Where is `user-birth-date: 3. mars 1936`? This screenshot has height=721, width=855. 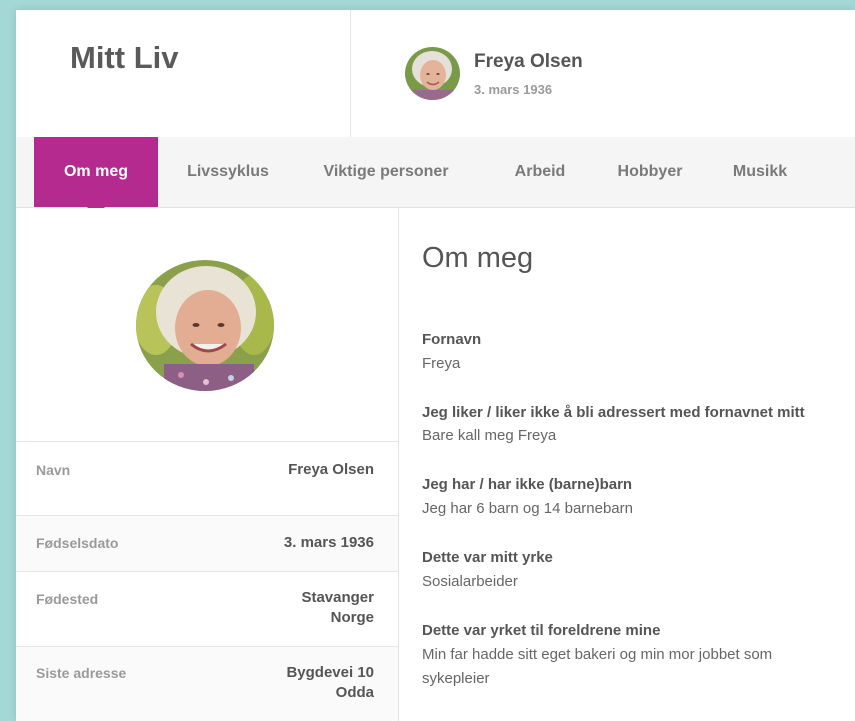
user-birth-date: 3. mars 1936 is located at coordinates (513, 89).